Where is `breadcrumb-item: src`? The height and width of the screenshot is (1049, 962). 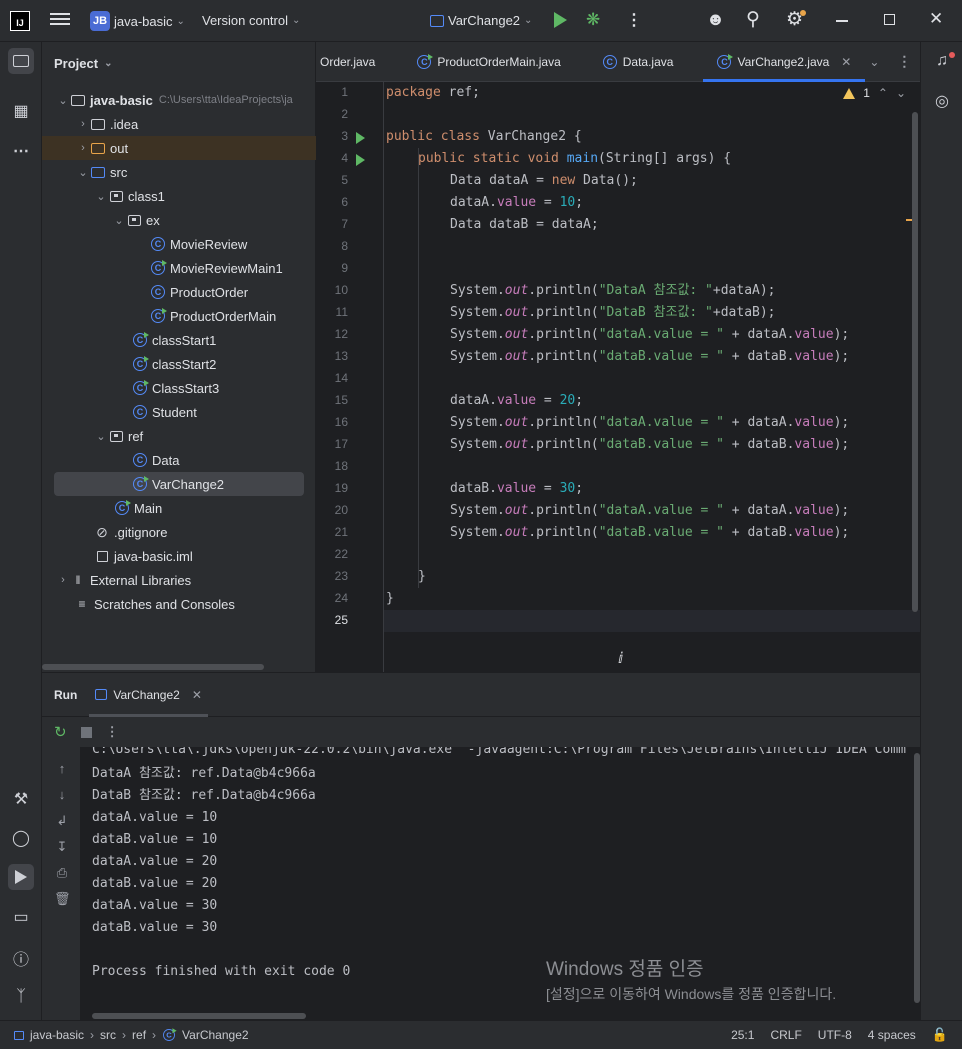
breadcrumb-item: src is located at coordinates (108, 1035).